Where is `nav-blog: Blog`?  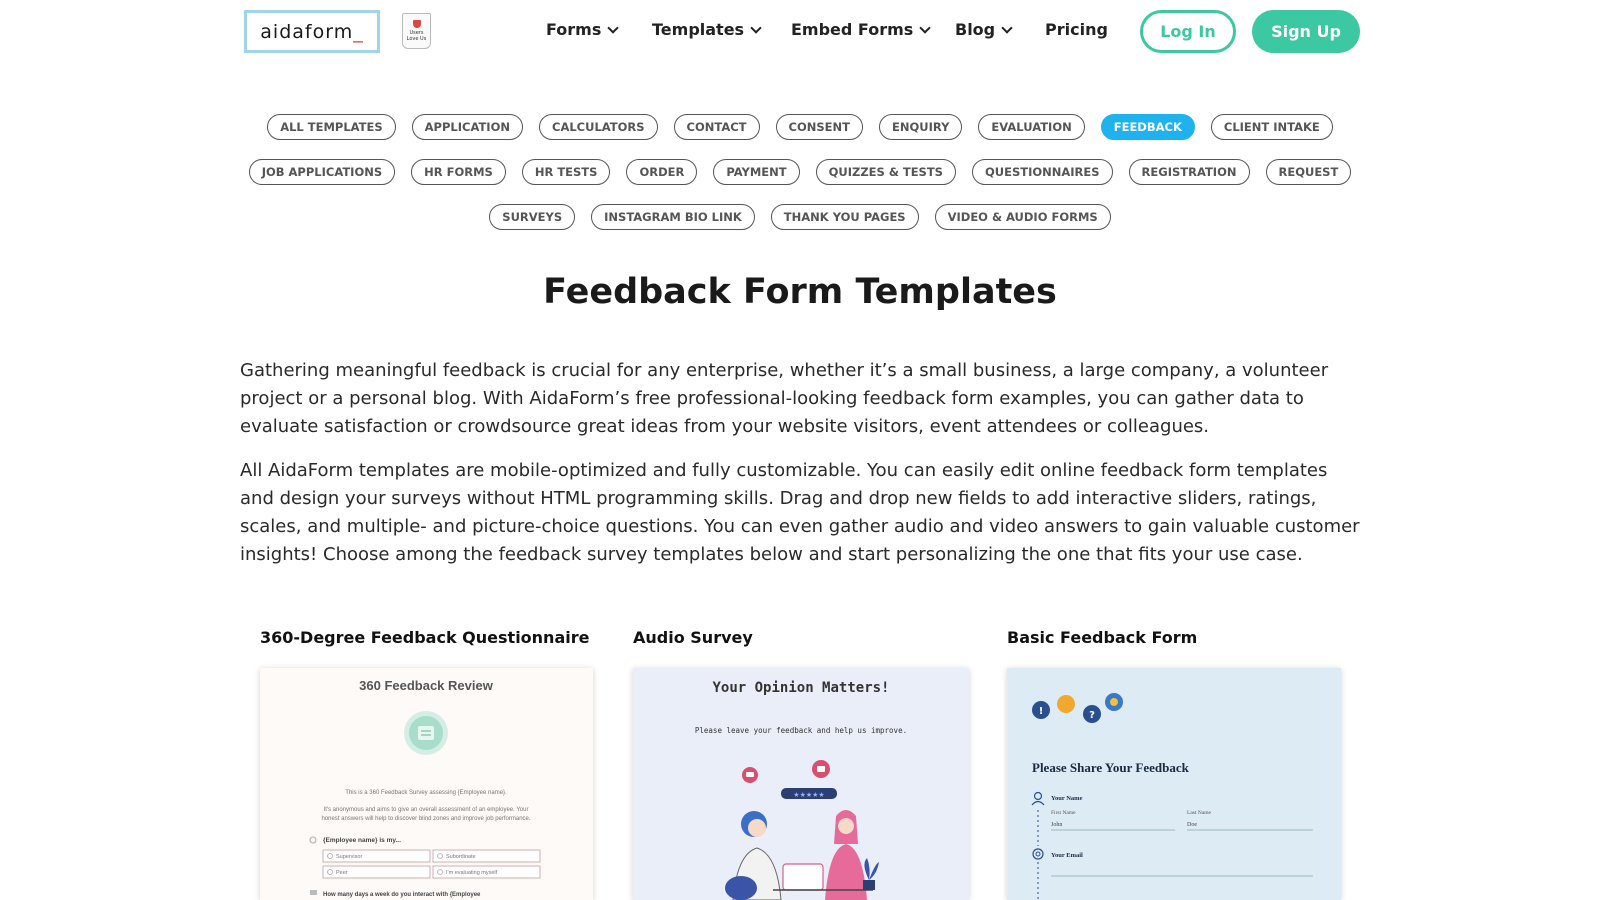 nav-blog: Blog is located at coordinates (984, 29).